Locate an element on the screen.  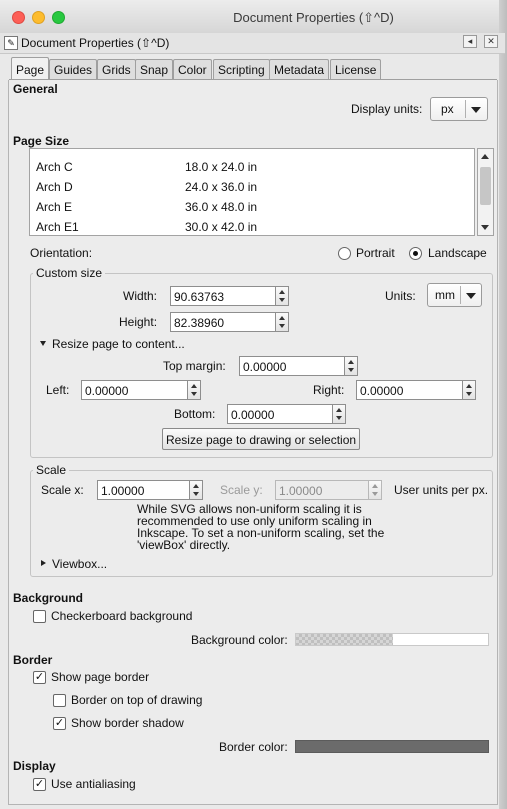
dock-collapse-icon: ◂ is located at coordinates (470, 41).